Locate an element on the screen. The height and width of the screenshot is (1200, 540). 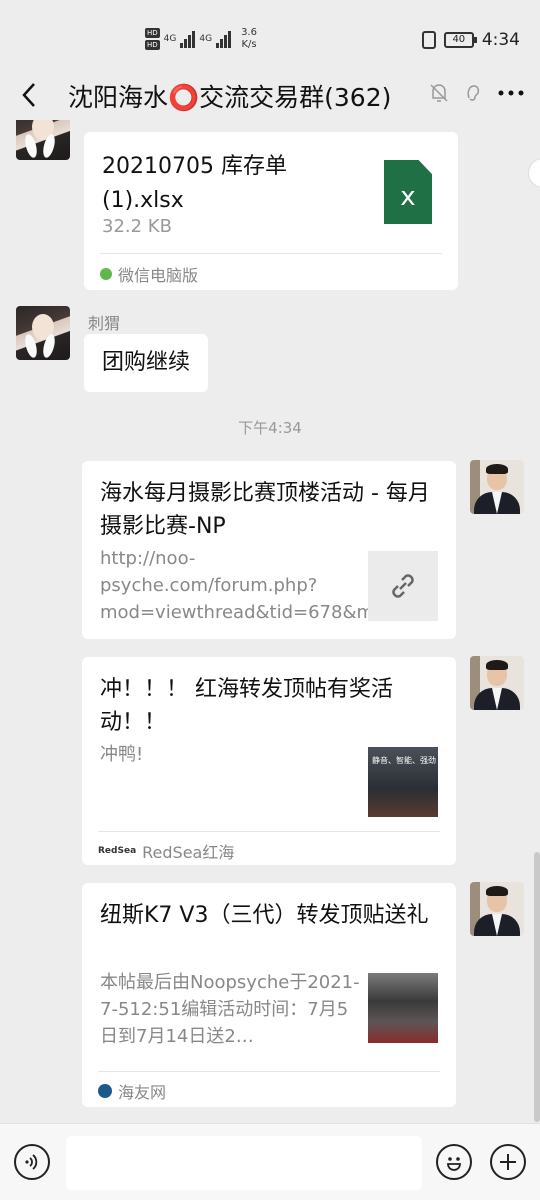
mute-icon is located at coordinates (439, 93).